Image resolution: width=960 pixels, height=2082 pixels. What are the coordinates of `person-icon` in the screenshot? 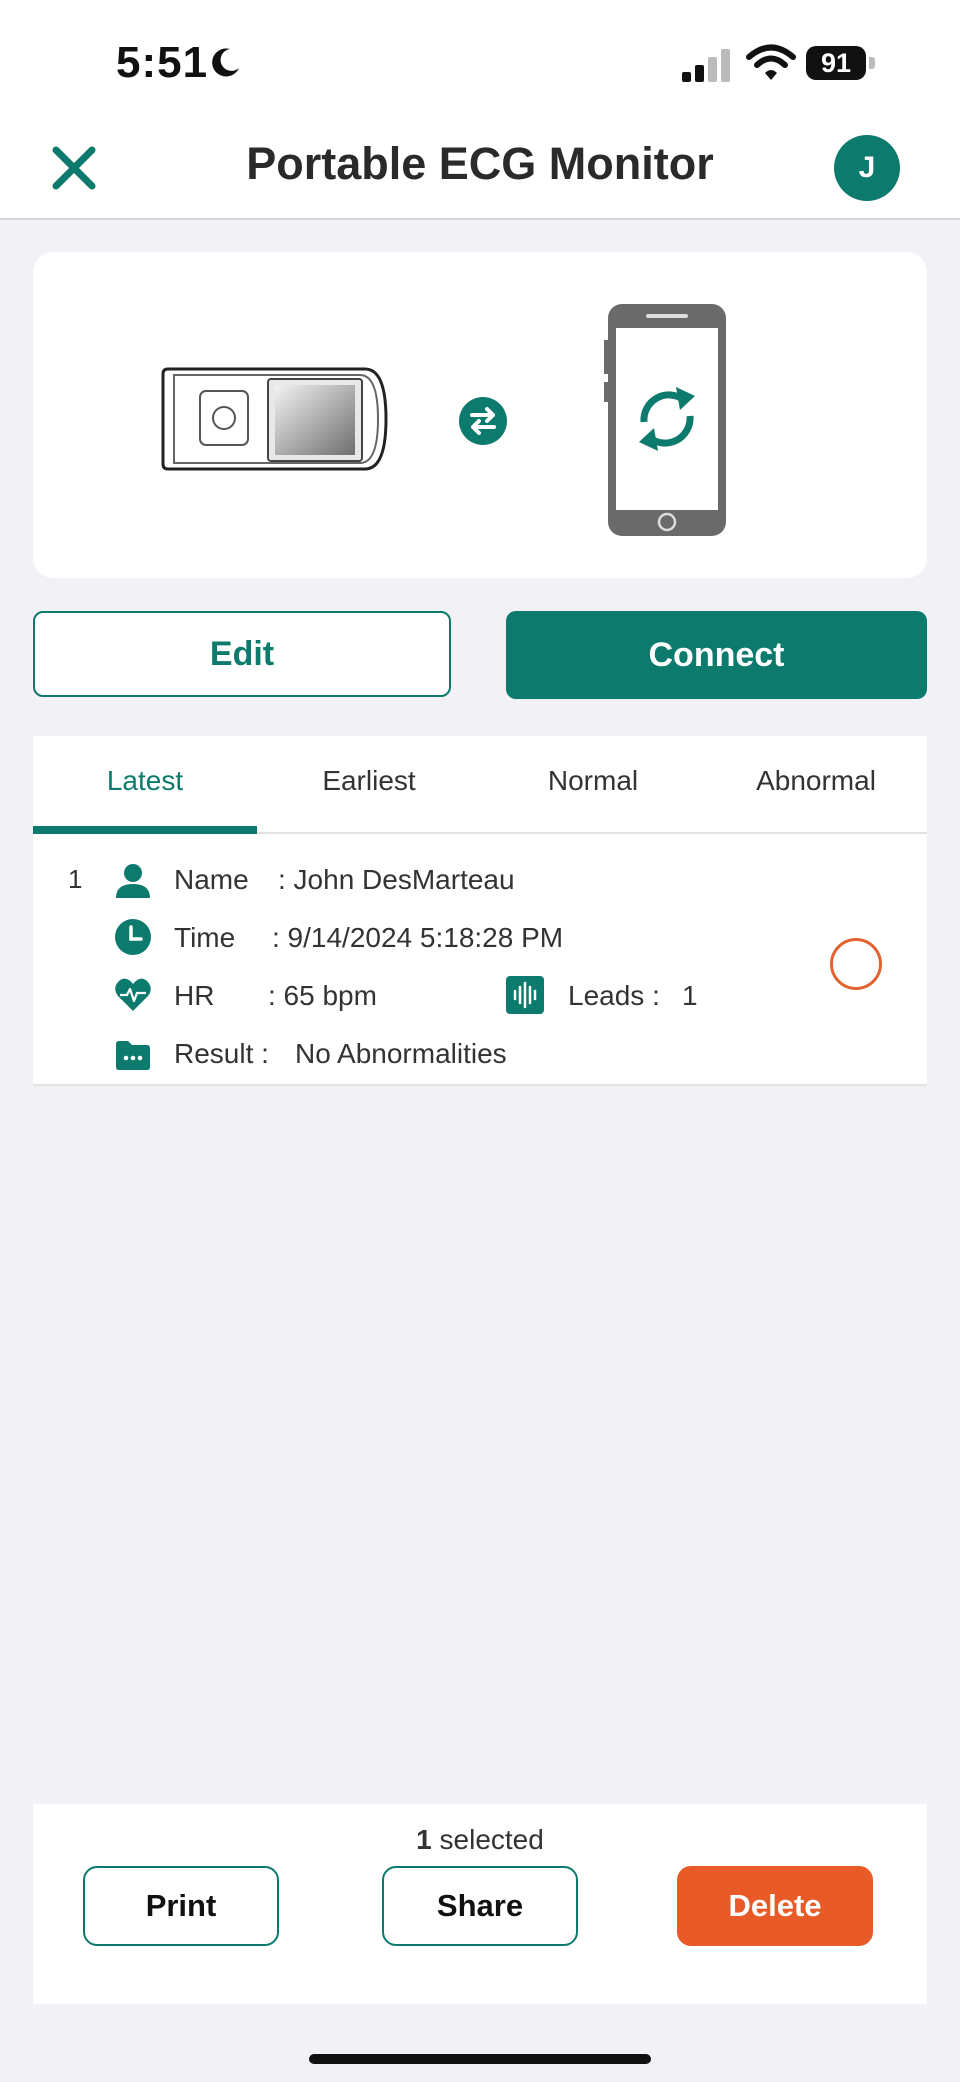 It's located at (133, 881).